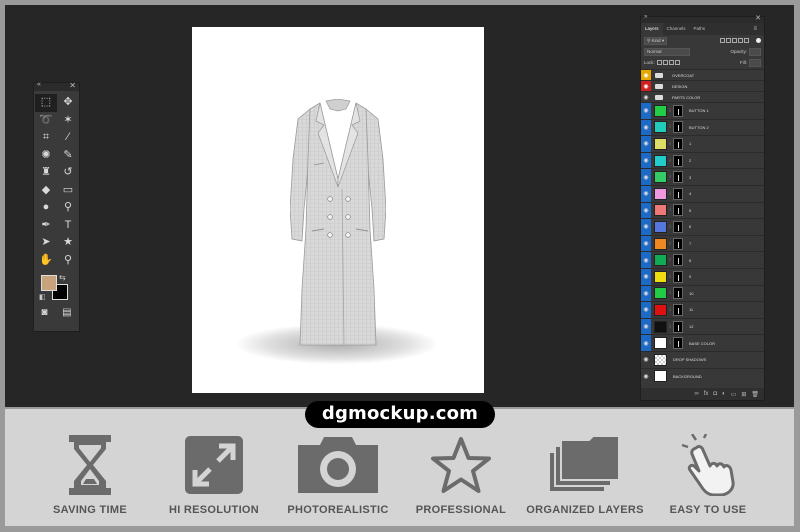  Describe the element at coordinates (702, 143) in the screenshot. I see `layer-row: ◉ ⁝ 1` at that location.